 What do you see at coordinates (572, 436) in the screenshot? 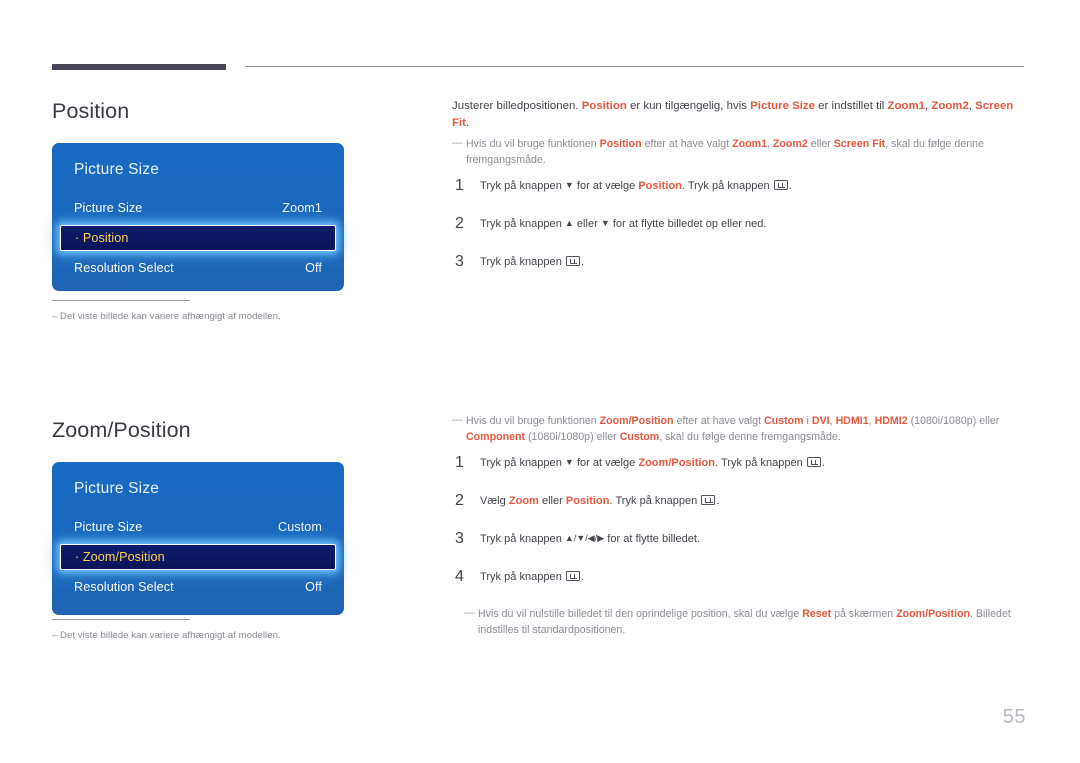
I see `hint-text: (1080i/1080p) eller` at bounding box center [572, 436].